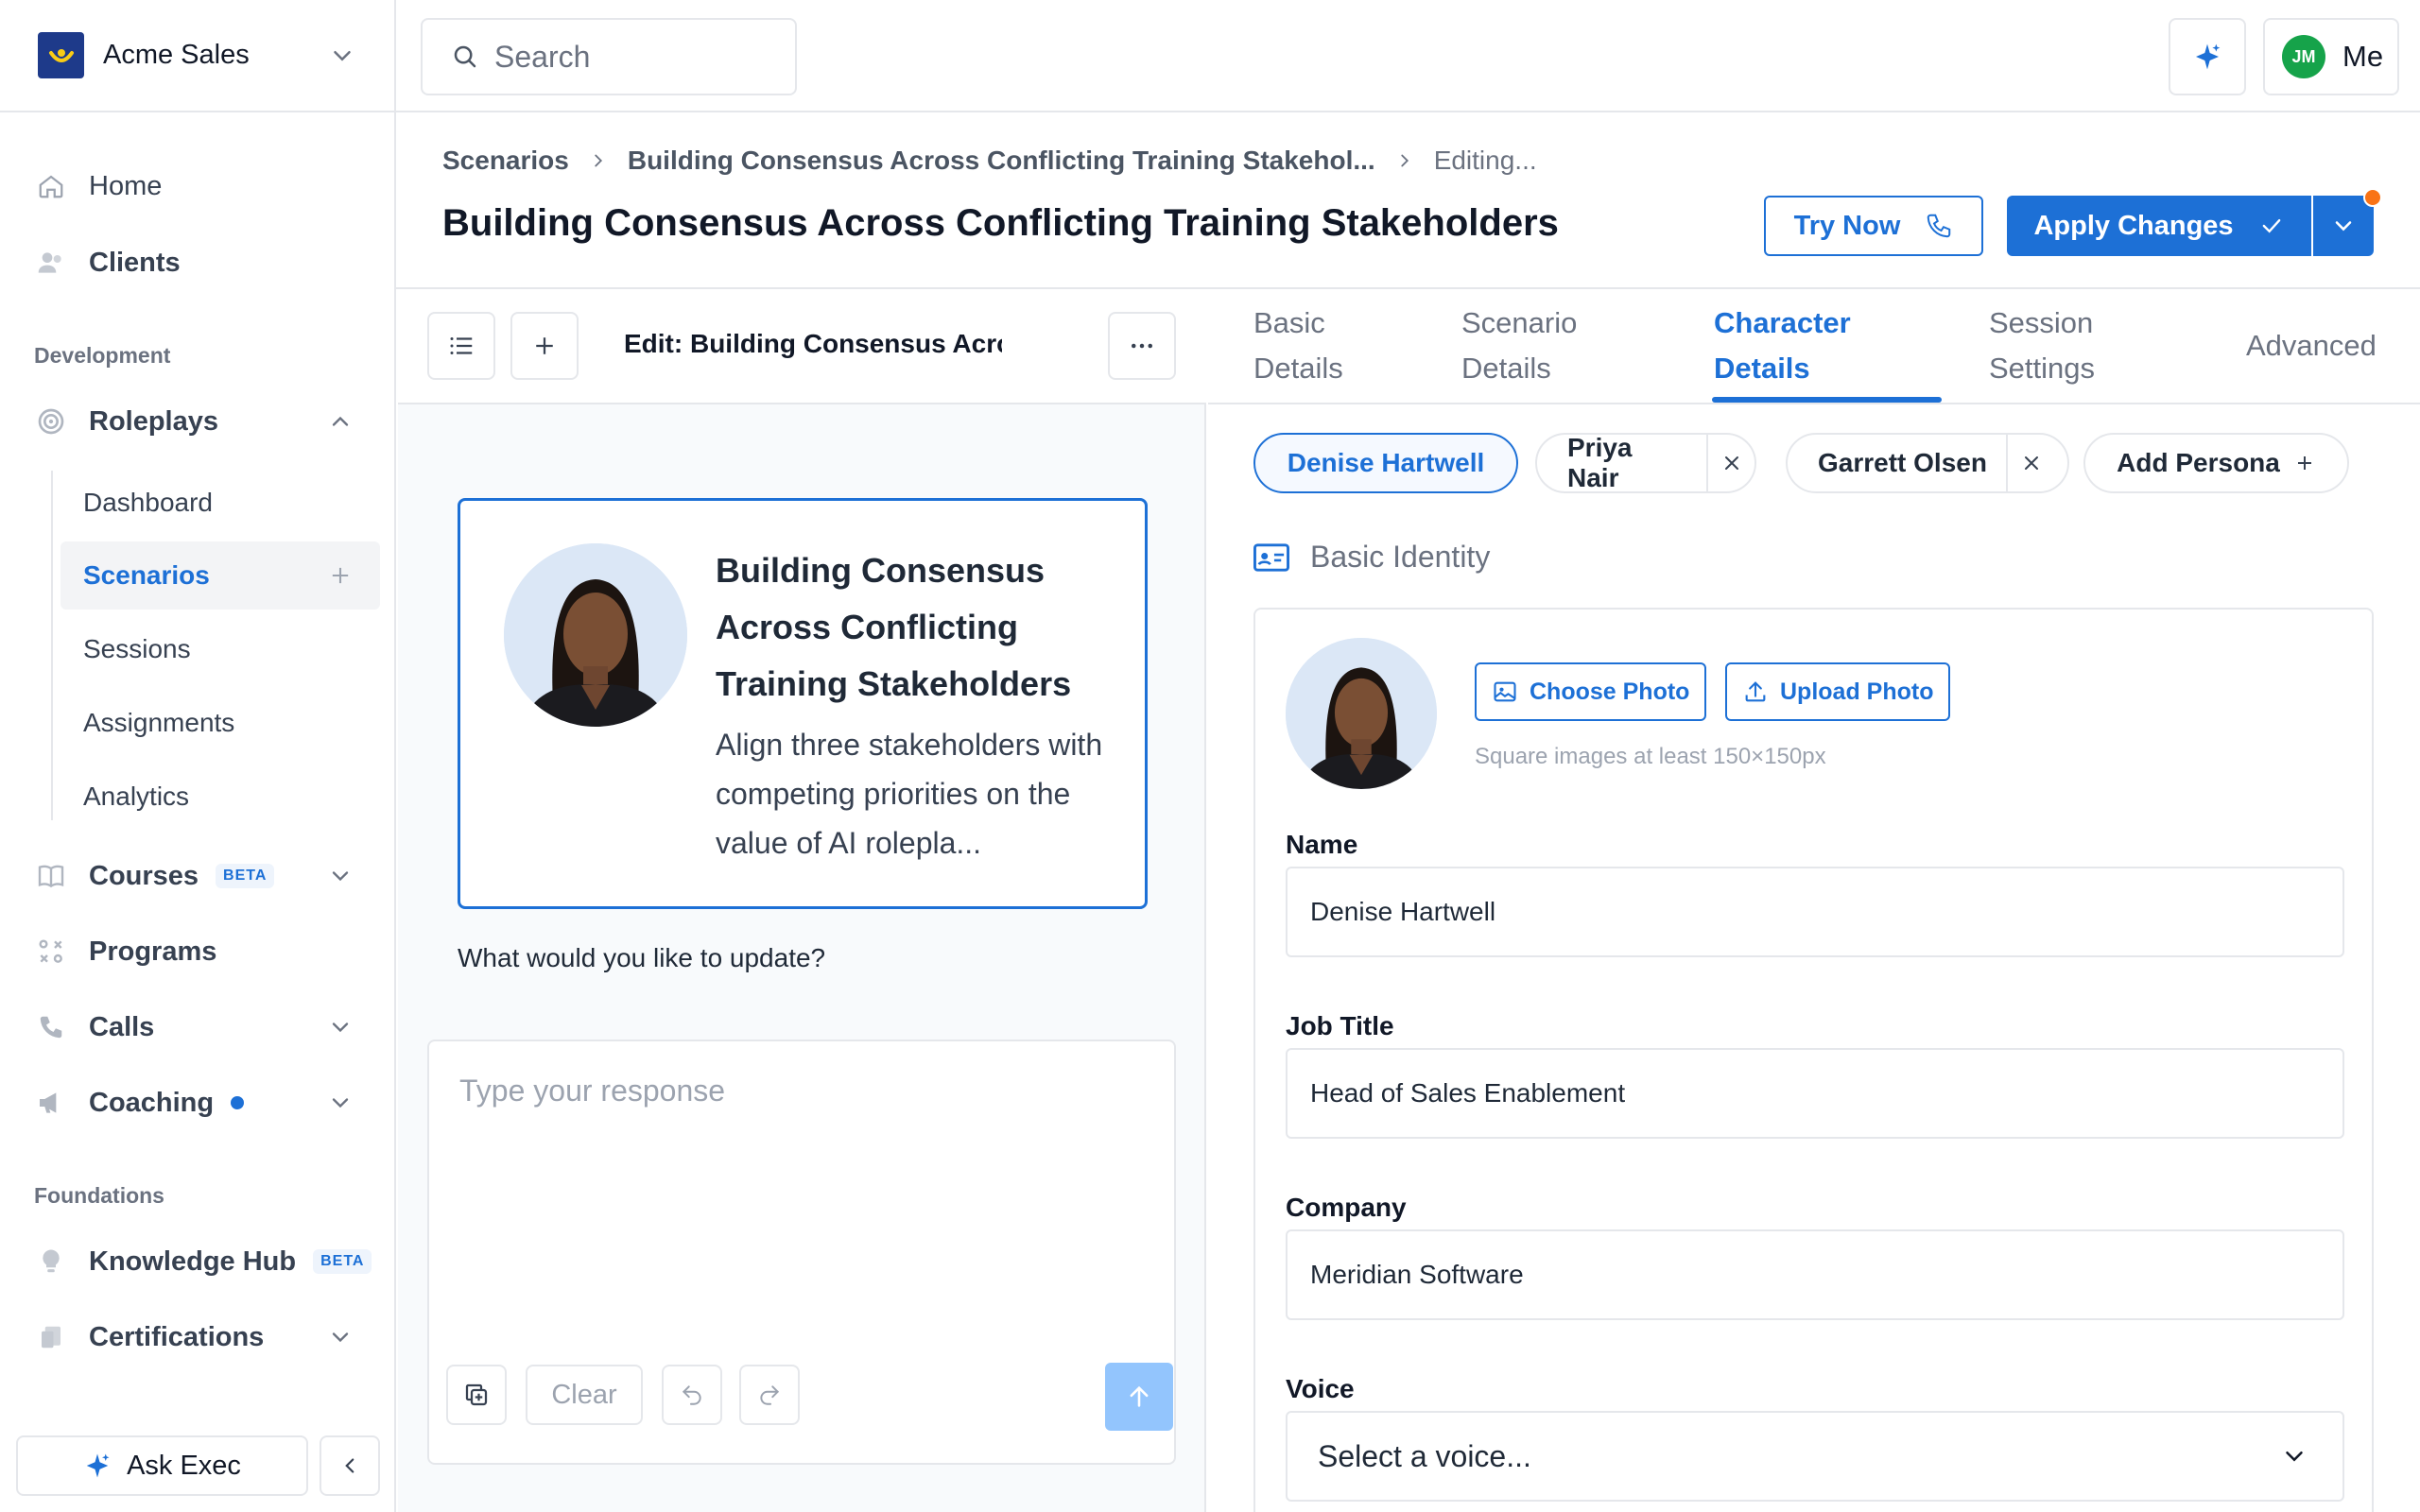 This screenshot has width=2420, height=1512. What do you see at coordinates (1346, 1207) in the screenshot?
I see `company-label: Company` at bounding box center [1346, 1207].